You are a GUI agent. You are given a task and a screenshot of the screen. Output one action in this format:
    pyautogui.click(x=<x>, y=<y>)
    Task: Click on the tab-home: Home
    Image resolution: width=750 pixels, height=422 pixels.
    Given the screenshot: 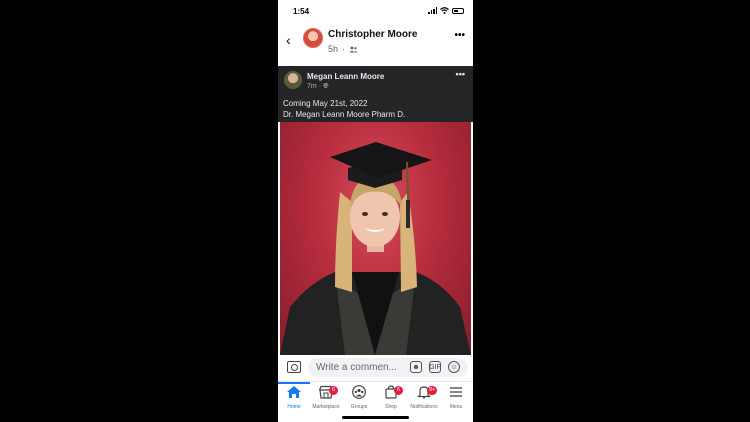 What is the action you would take?
    pyautogui.click(x=294, y=399)
    